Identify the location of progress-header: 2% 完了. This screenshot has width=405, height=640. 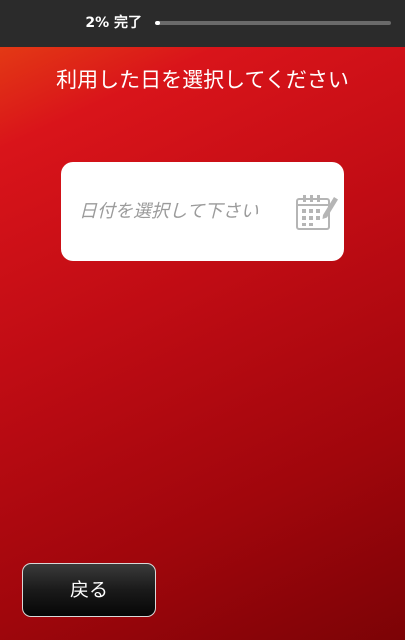
(202, 23).